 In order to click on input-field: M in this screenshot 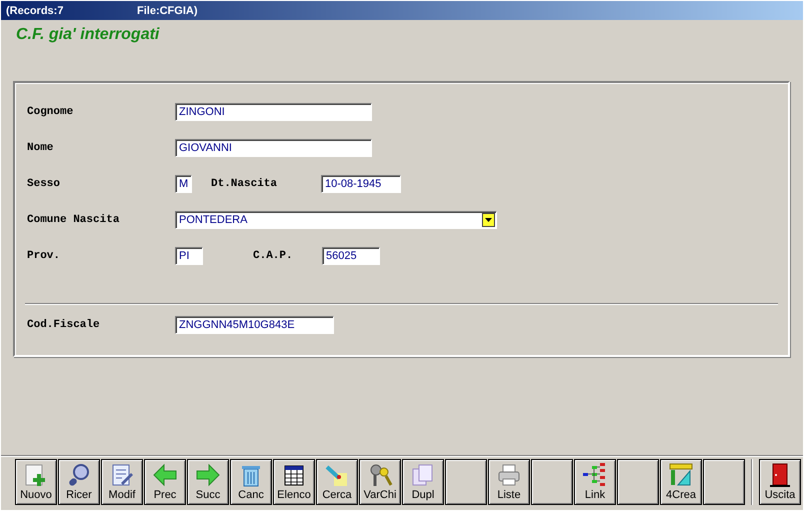, I will do `click(183, 184)`.